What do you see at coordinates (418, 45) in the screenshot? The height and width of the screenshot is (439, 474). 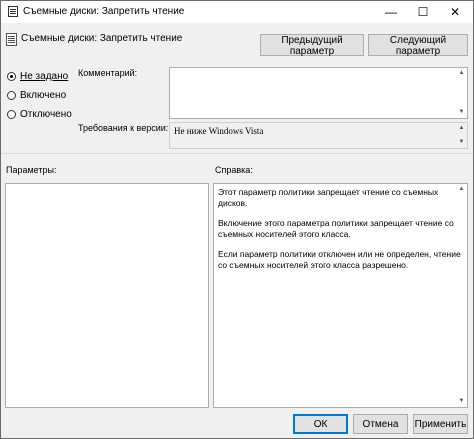 I see `next-setting-button: Следующий параметр` at bounding box center [418, 45].